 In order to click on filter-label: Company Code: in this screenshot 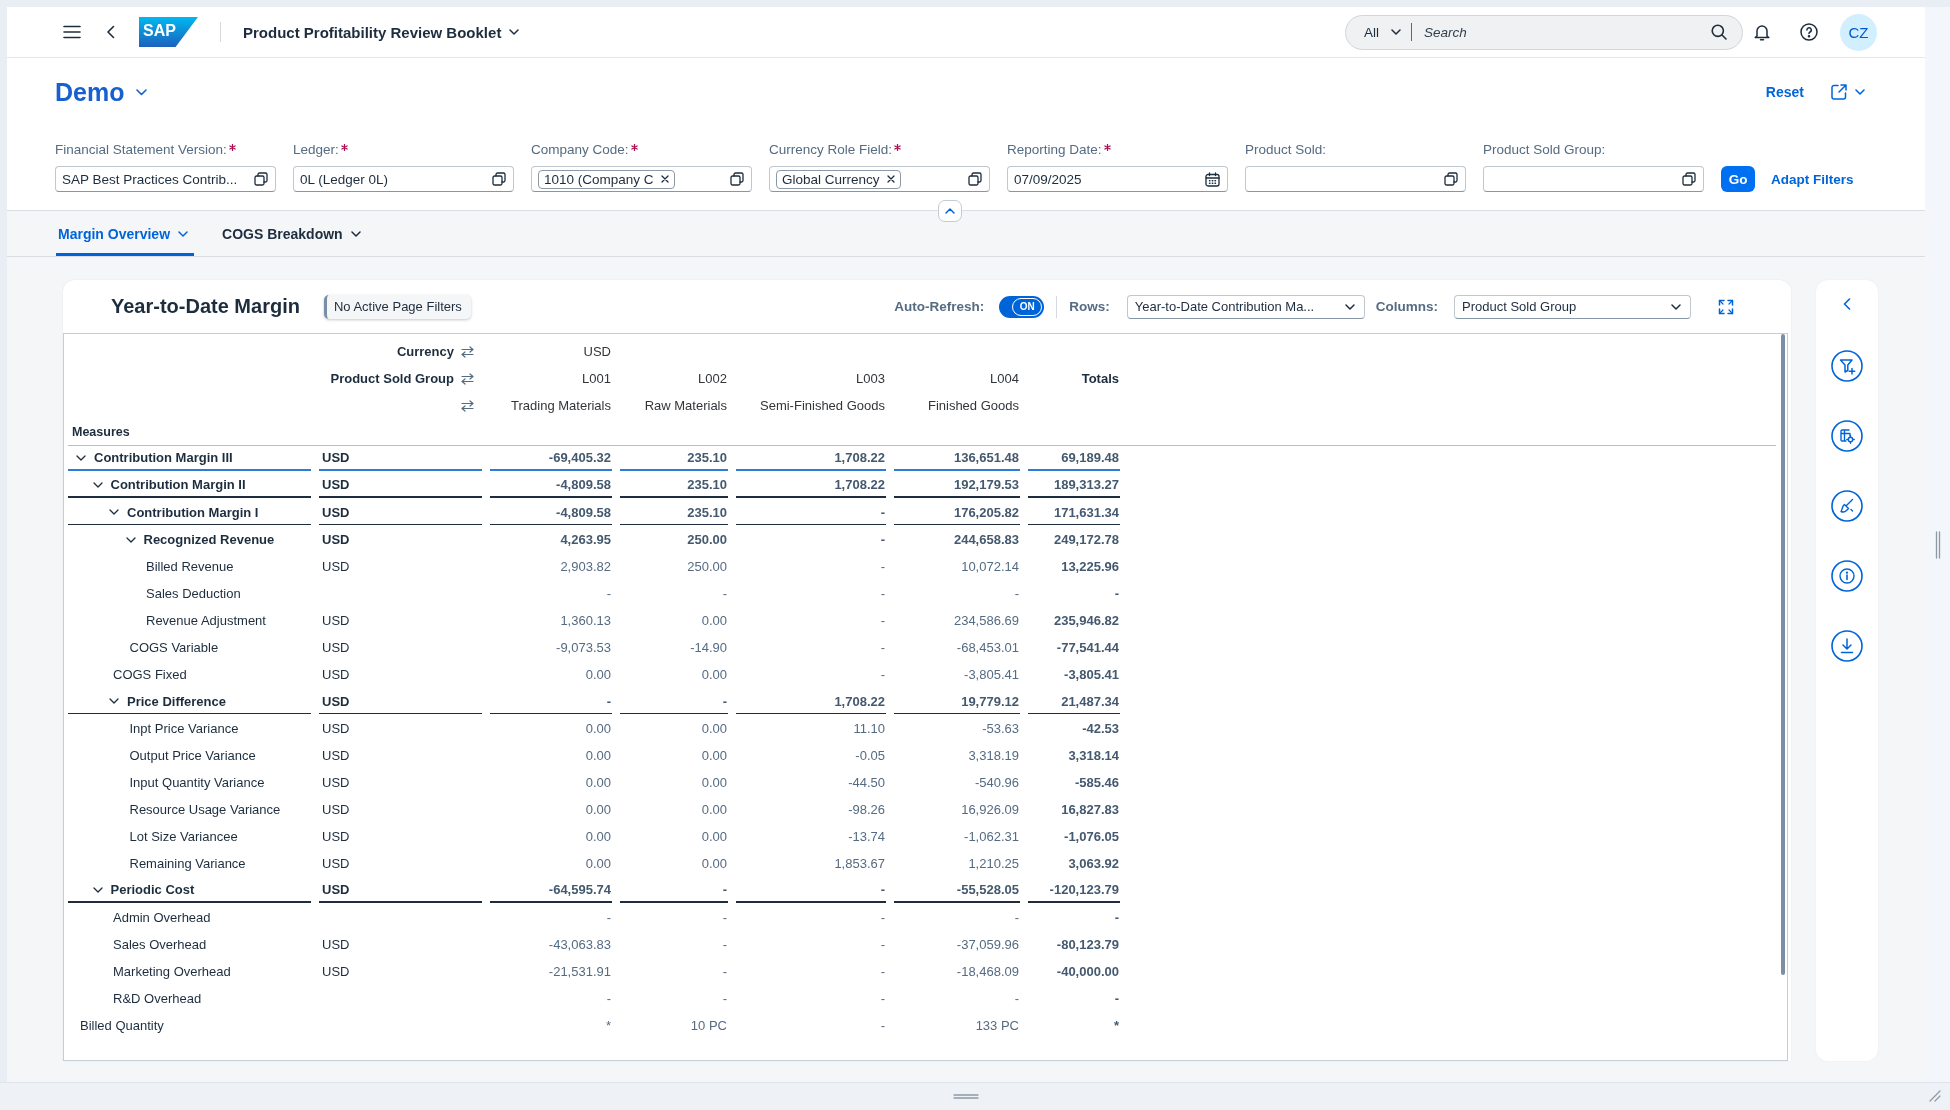, I will do `click(580, 150)`.